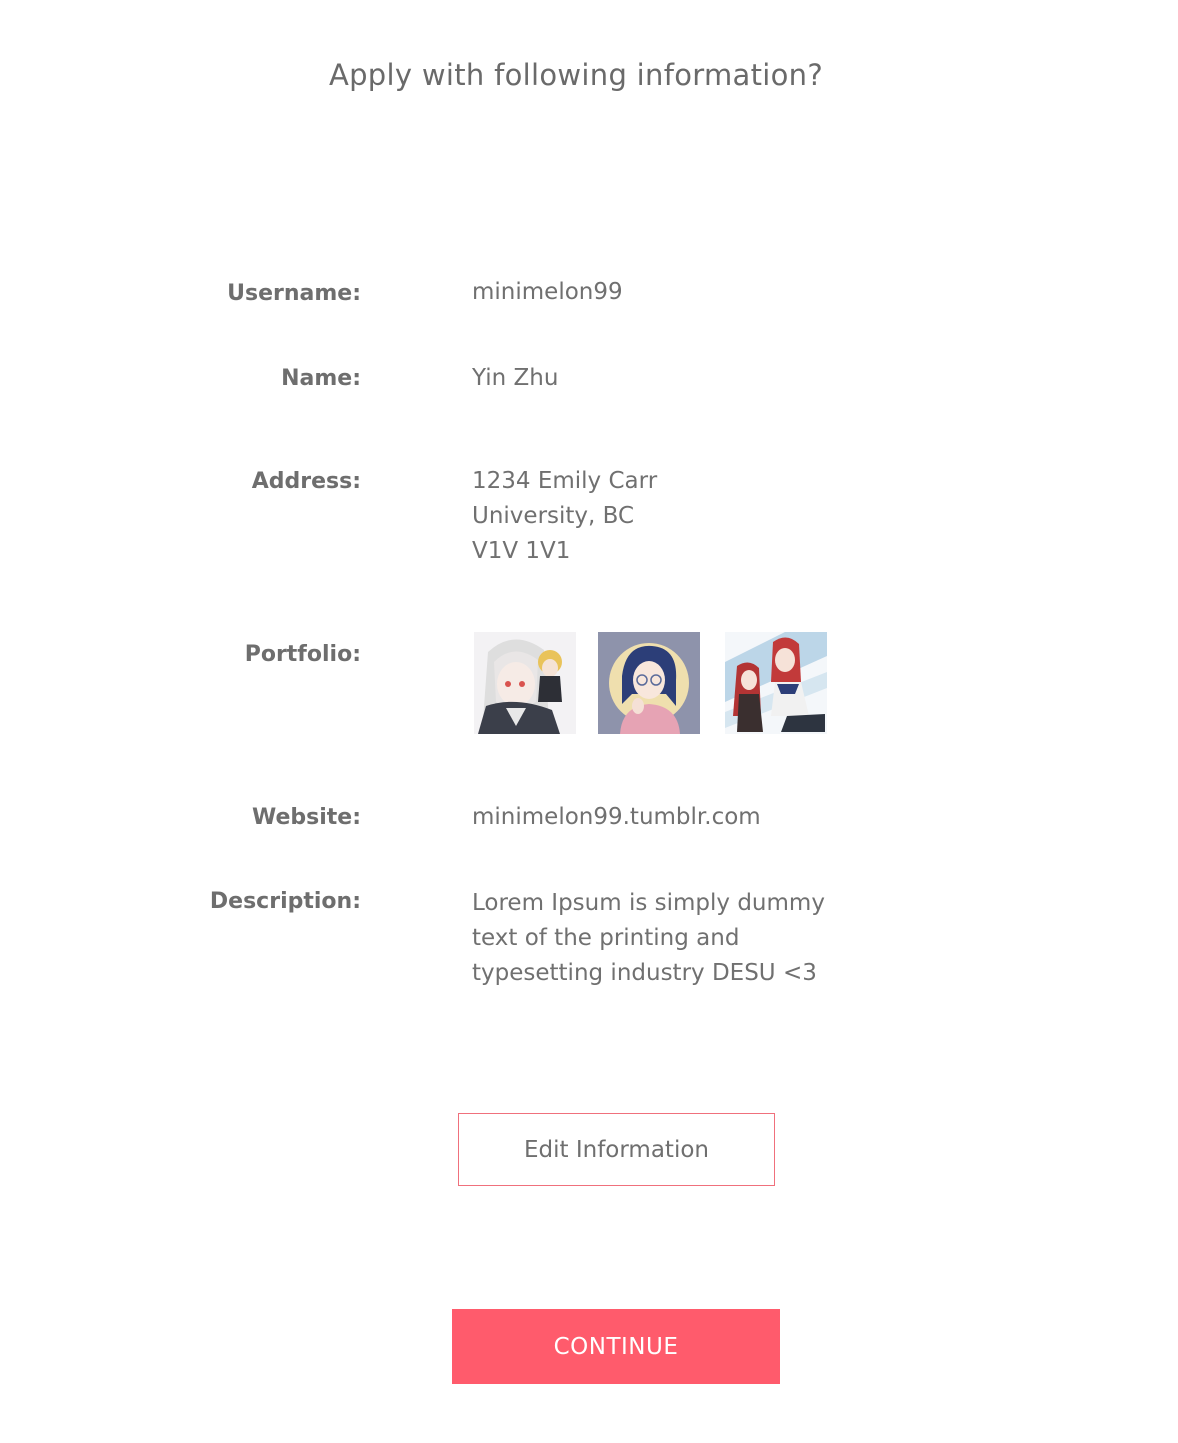 The image size is (1178, 1443). I want to click on continue-button: CONTINUE, so click(616, 1346).